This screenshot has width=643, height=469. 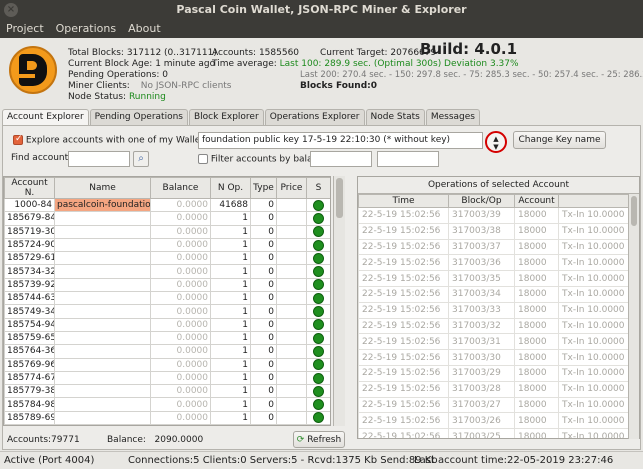 What do you see at coordinates (167, 245) in the screenshot?
I see `table-row: 185724-90 0.0000 1 0` at bounding box center [167, 245].